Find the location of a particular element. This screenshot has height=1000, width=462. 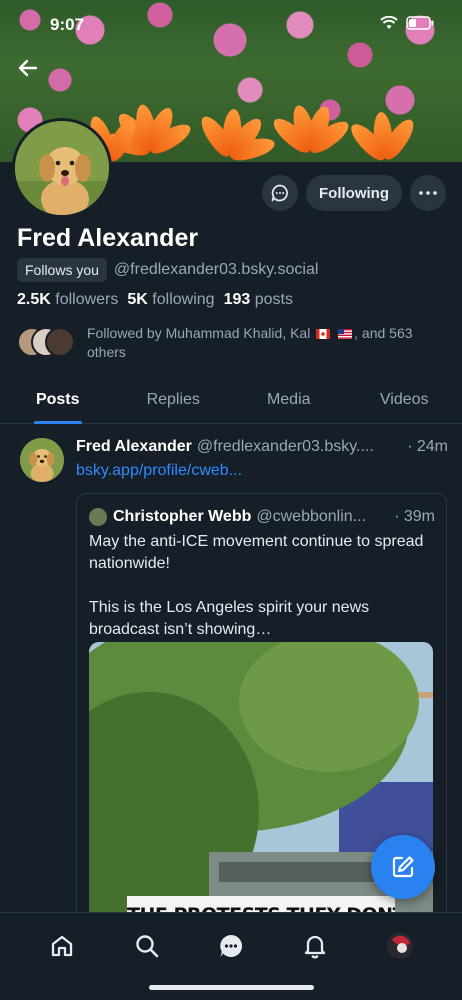

followed-by-avatars is located at coordinates (48, 342).